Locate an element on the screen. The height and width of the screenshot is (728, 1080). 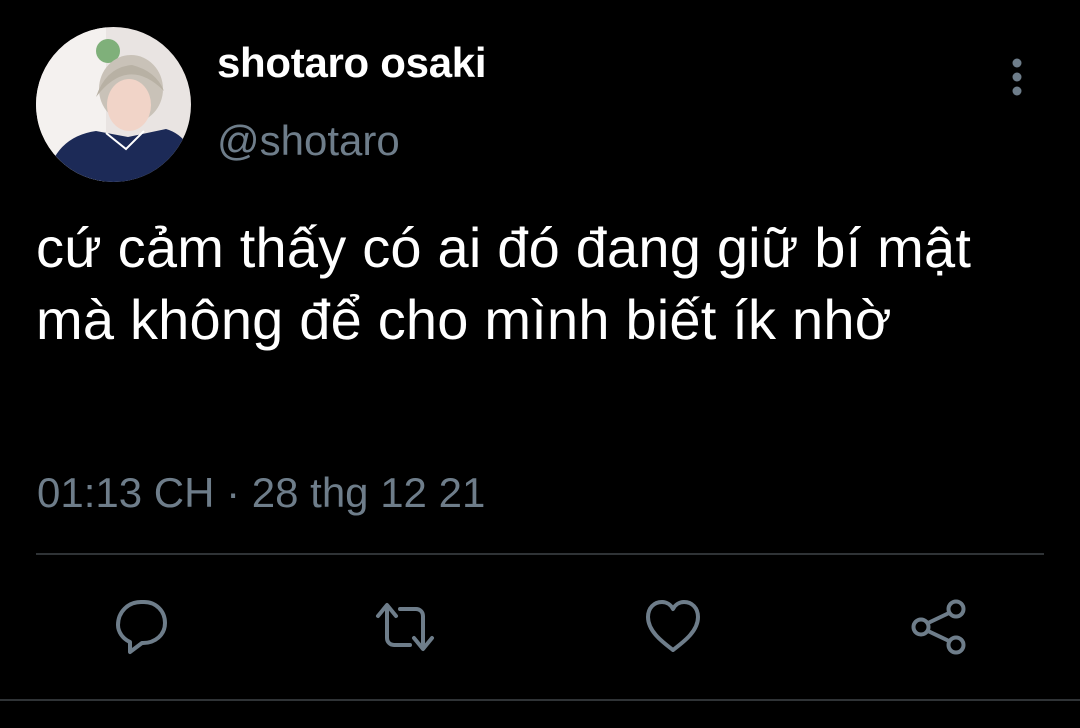
reply-icon is located at coordinates (141, 627).